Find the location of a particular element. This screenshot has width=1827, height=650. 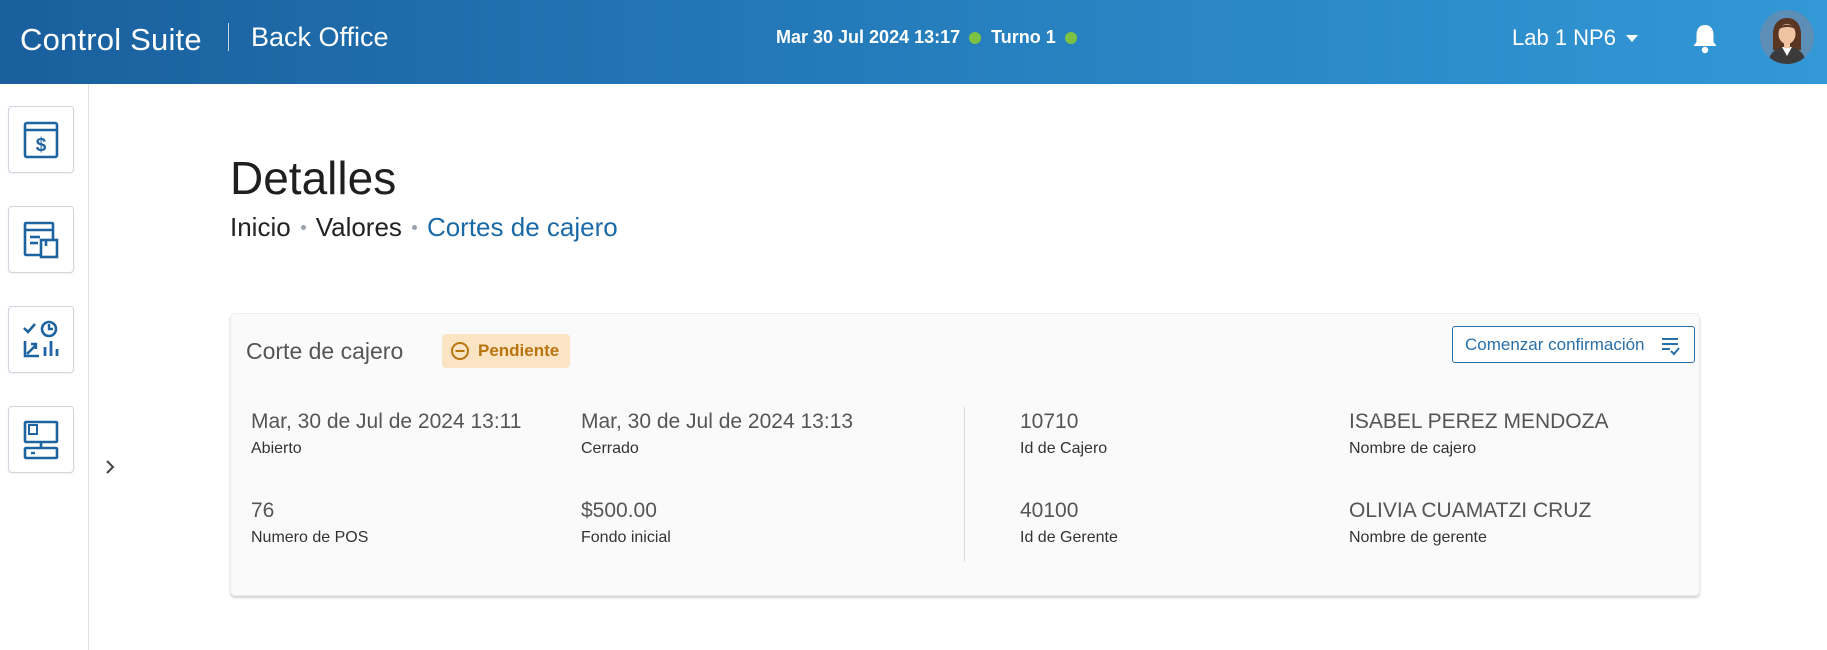

session-status: Mar 30 Jul 2024 13:17 Turno 1 is located at coordinates (931, 37).